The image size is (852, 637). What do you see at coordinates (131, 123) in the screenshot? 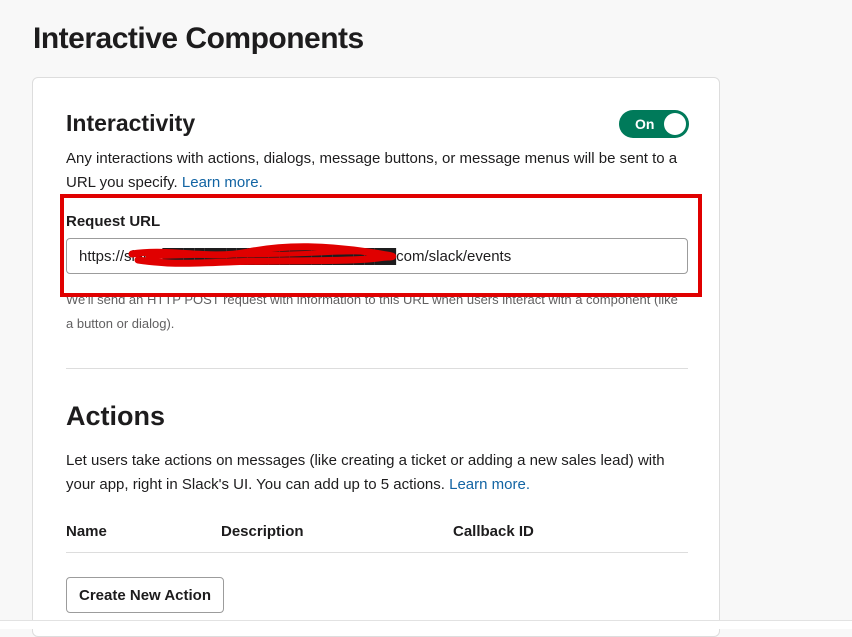
I see `interactivity-title: Interactivity` at bounding box center [131, 123].